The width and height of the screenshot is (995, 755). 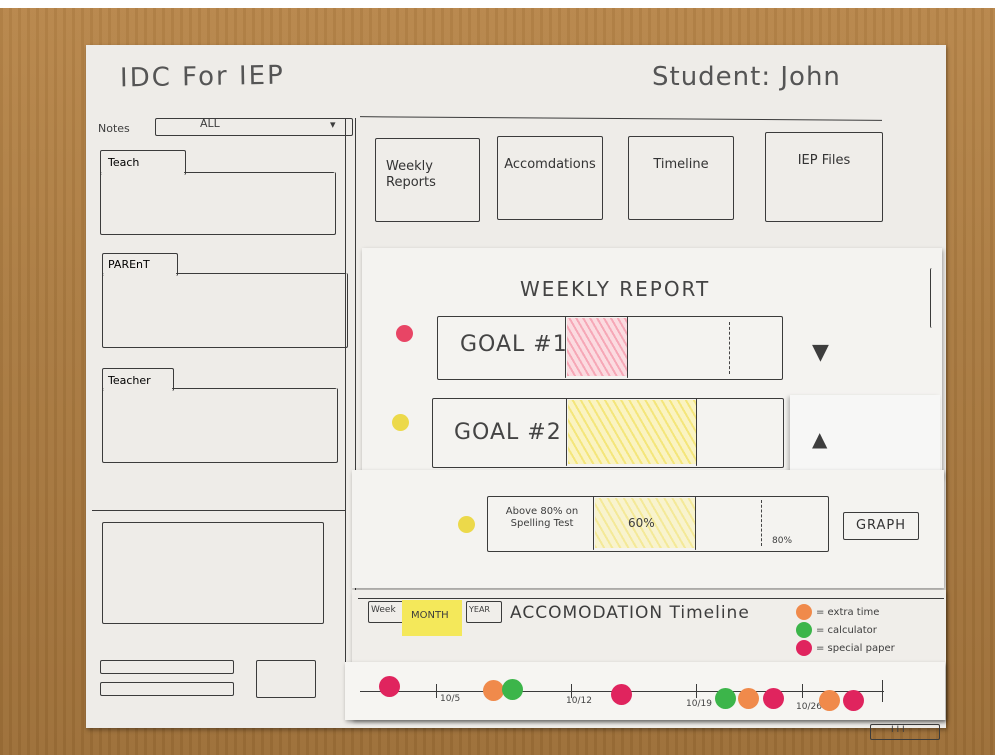 What do you see at coordinates (905, 732) in the screenshot?
I see `timeline-scrollbar: I I I` at bounding box center [905, 732].